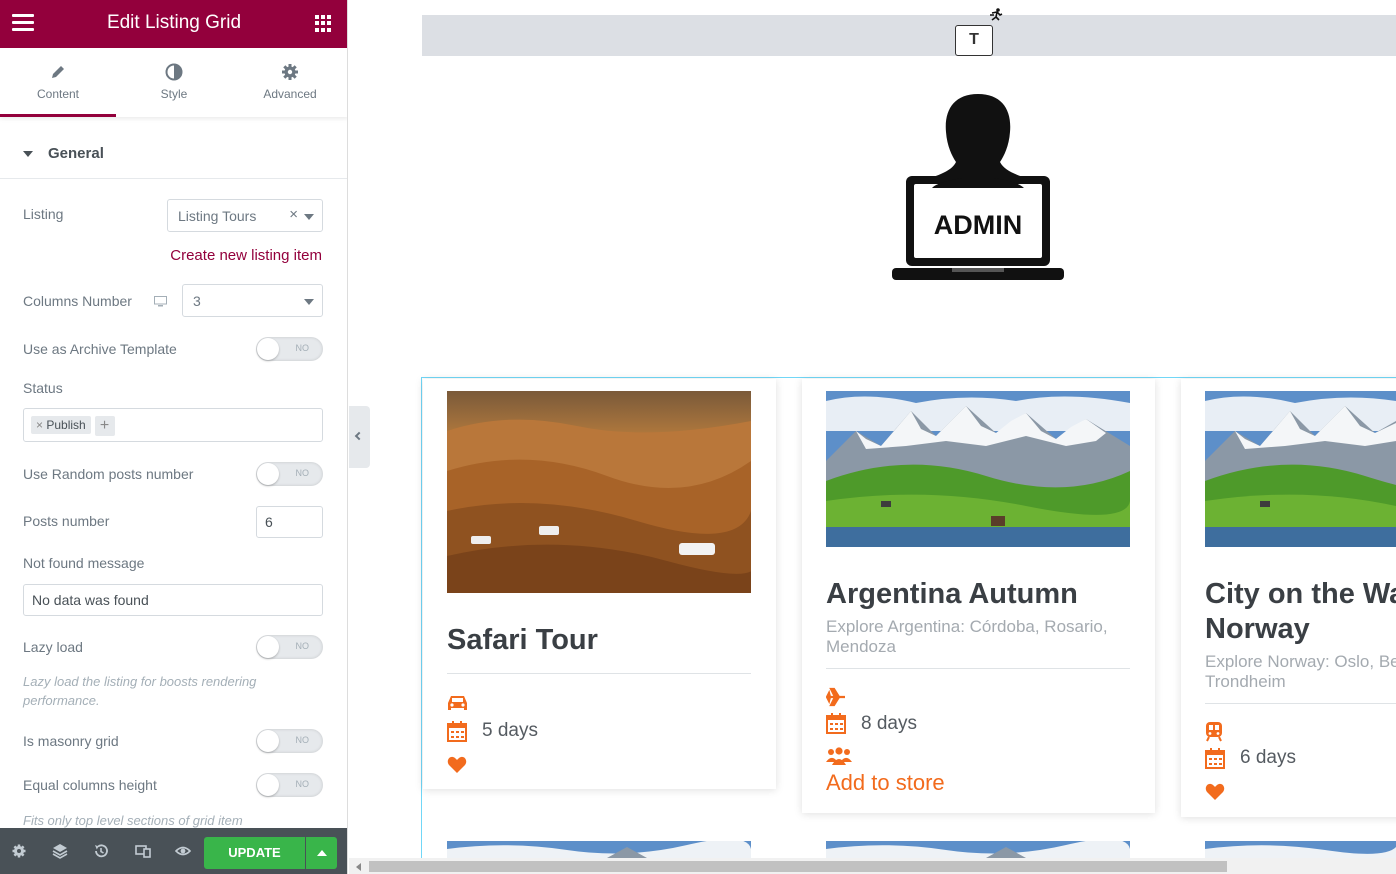  What do you see at coordinates (289, 349) in the screenshot?
I see `archive-toggle: NO` at bounding box center [289, 349].